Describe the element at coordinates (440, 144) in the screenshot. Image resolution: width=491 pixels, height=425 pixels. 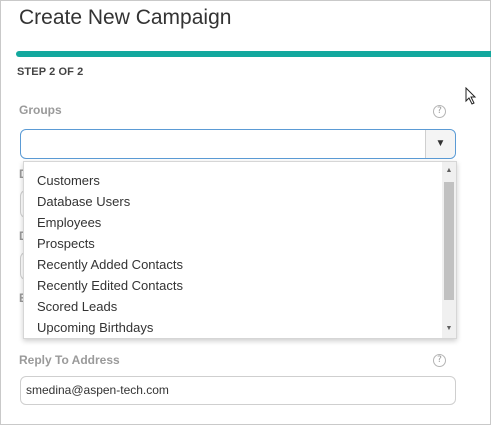
I see `chevron-down-icon: ▼` at that location.